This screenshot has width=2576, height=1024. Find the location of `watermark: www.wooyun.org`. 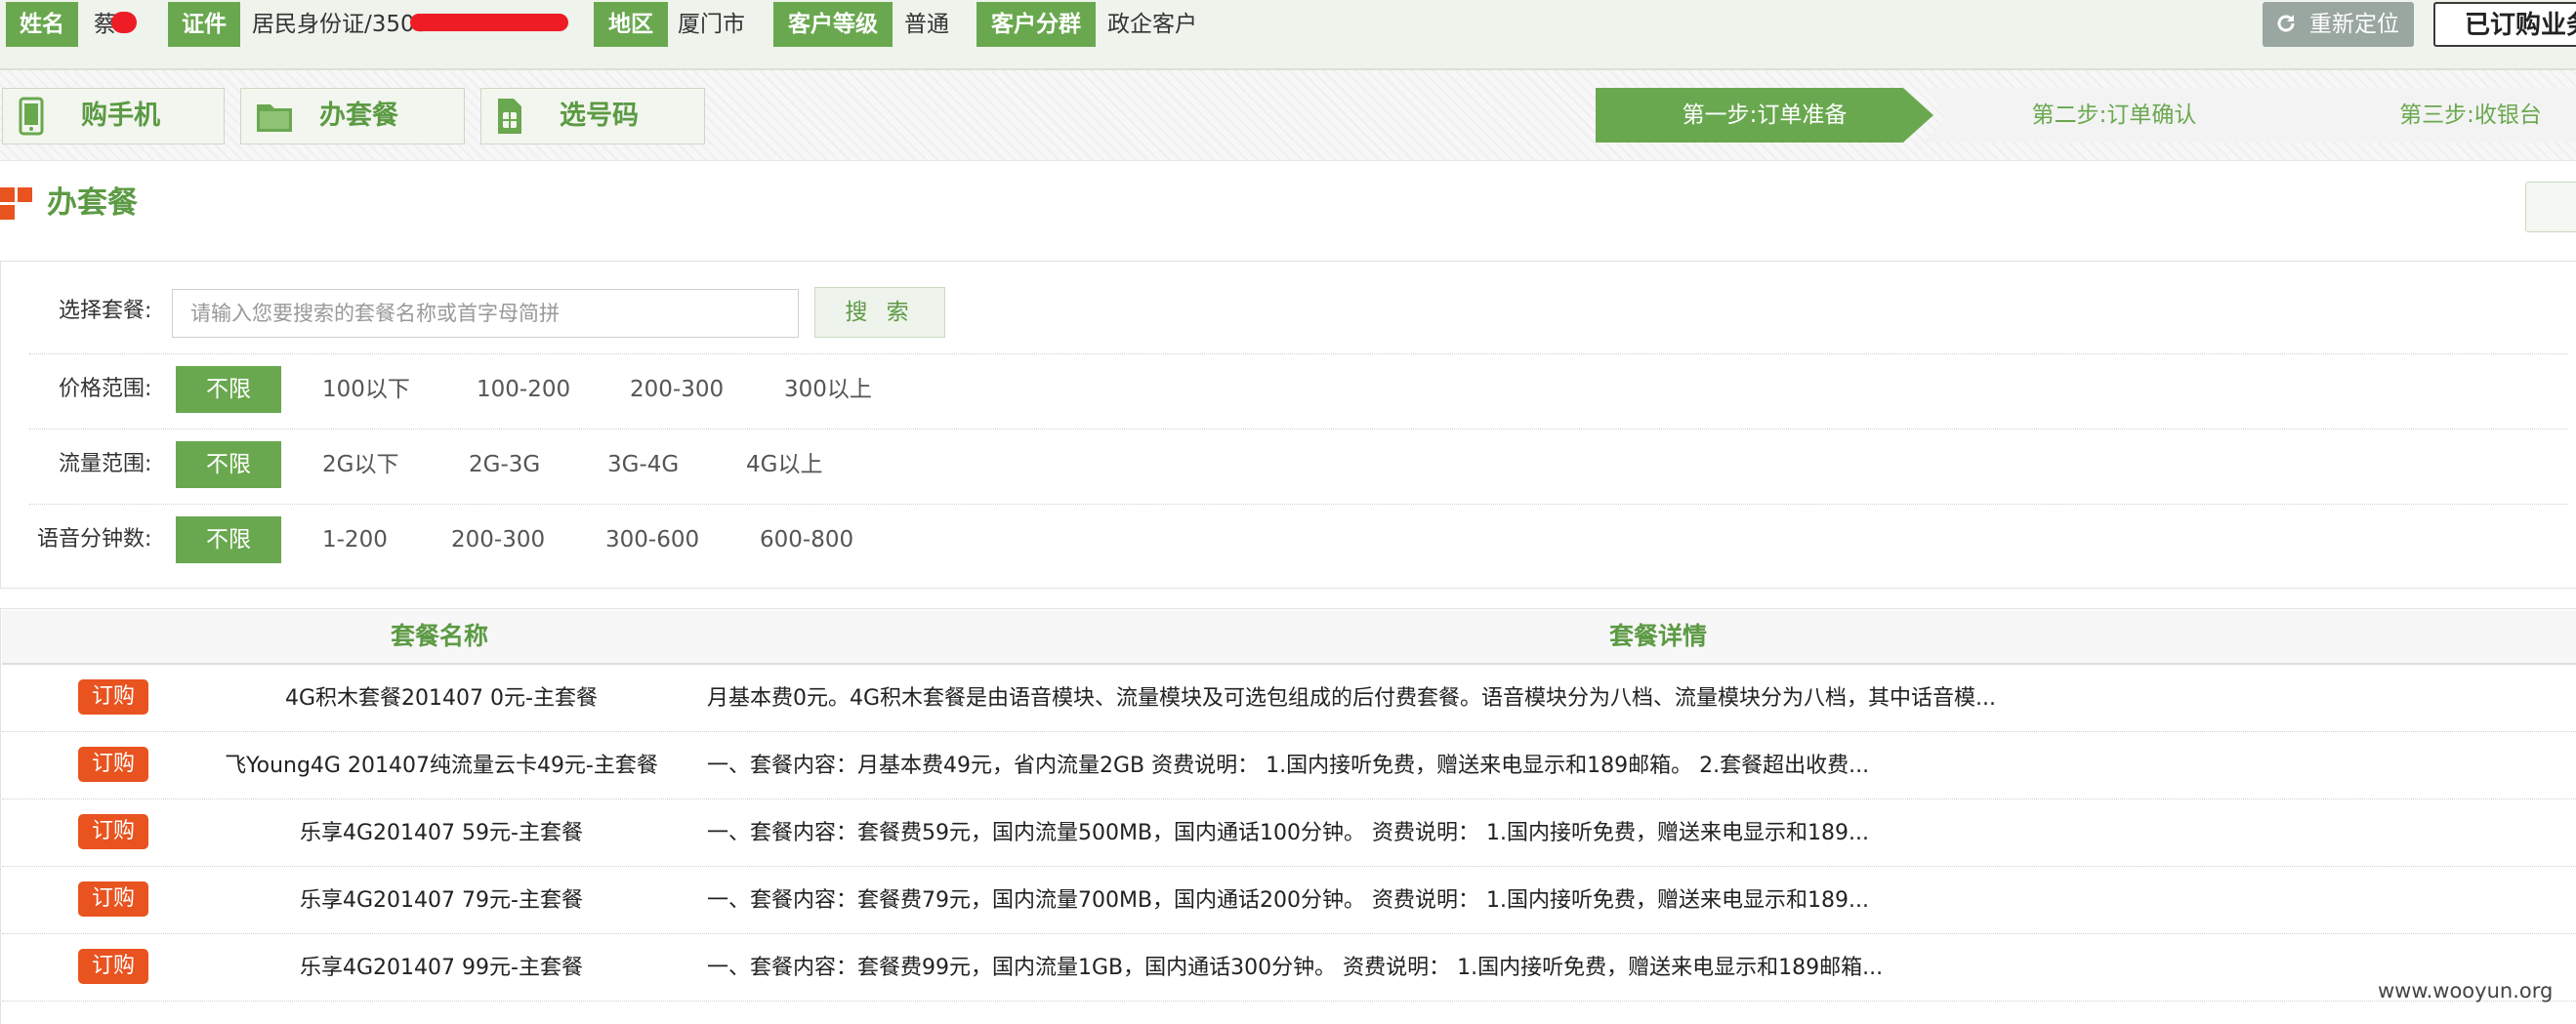

watermark: www.wooyun.org is located at coordinates (2466, 991).